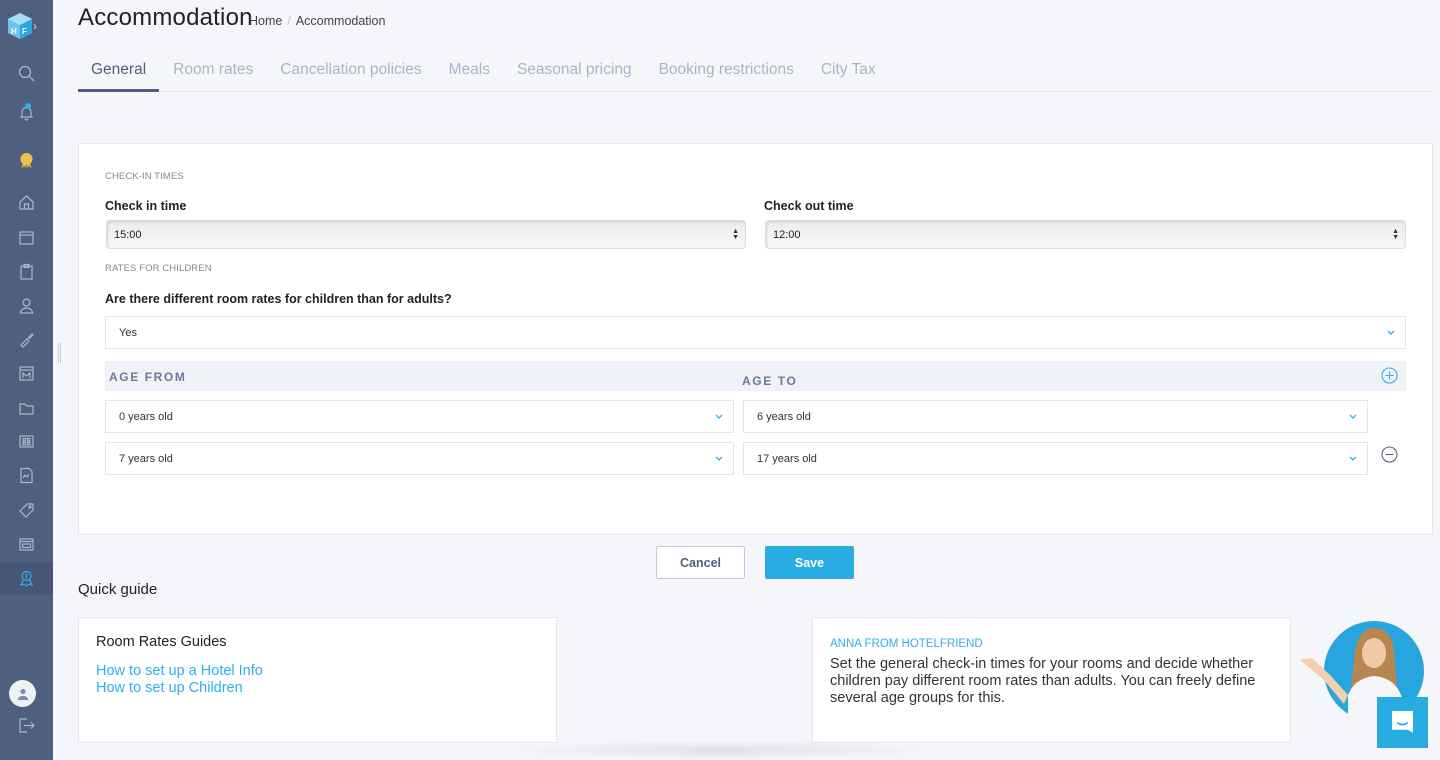  What do you see at coordinates (179, 671) in the screenshot?
I see `guide-link-hotel-info: How to set up a Hotel Info` at bounding box center [179, 671].